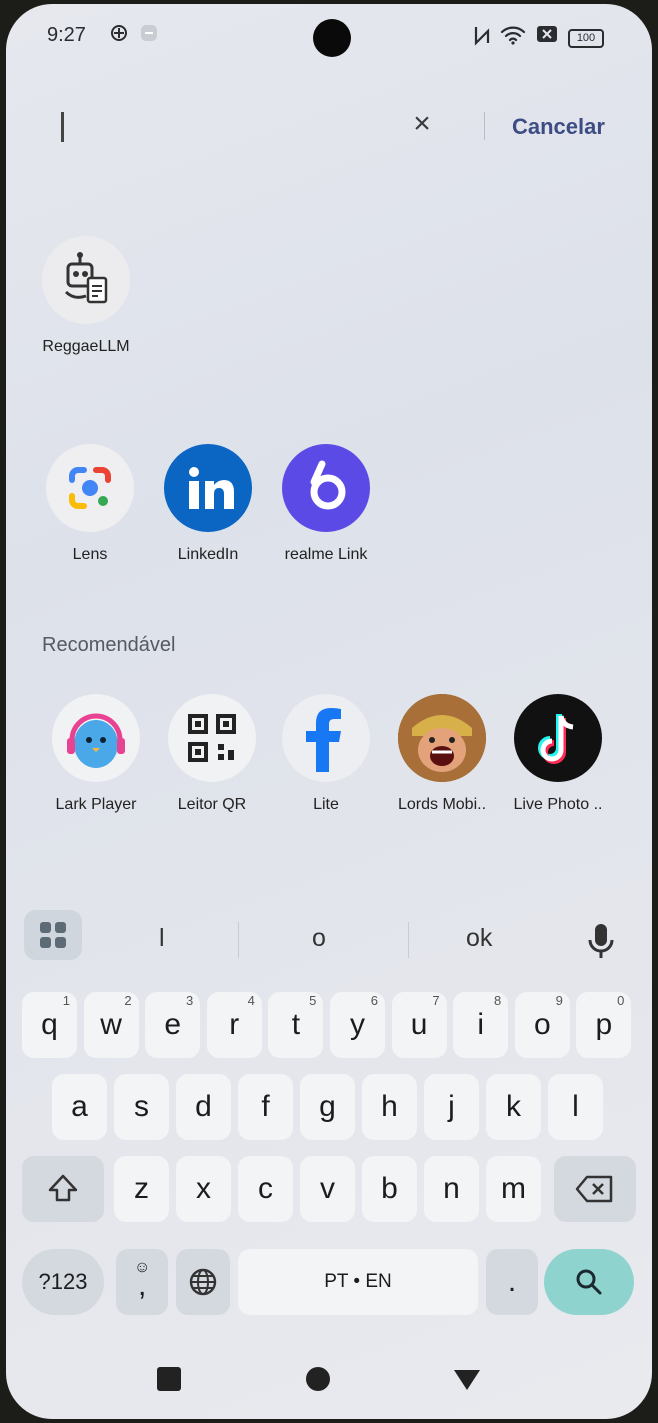 This screenshot has width=658, height=1423. Describe the element at coordinates (436, 1000) in the screenshot. I see `key-number-hint: 7` at that location.